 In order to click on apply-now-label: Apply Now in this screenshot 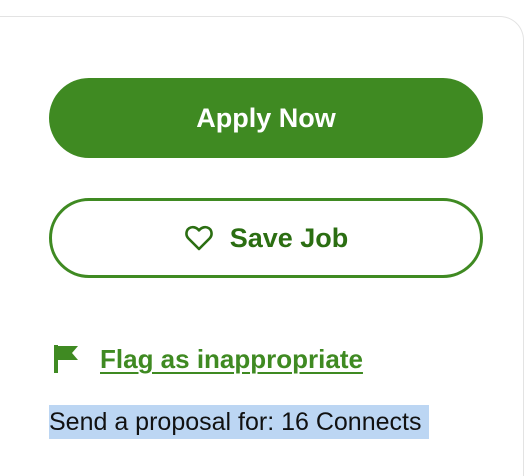, I will do `click(266, 117)`.